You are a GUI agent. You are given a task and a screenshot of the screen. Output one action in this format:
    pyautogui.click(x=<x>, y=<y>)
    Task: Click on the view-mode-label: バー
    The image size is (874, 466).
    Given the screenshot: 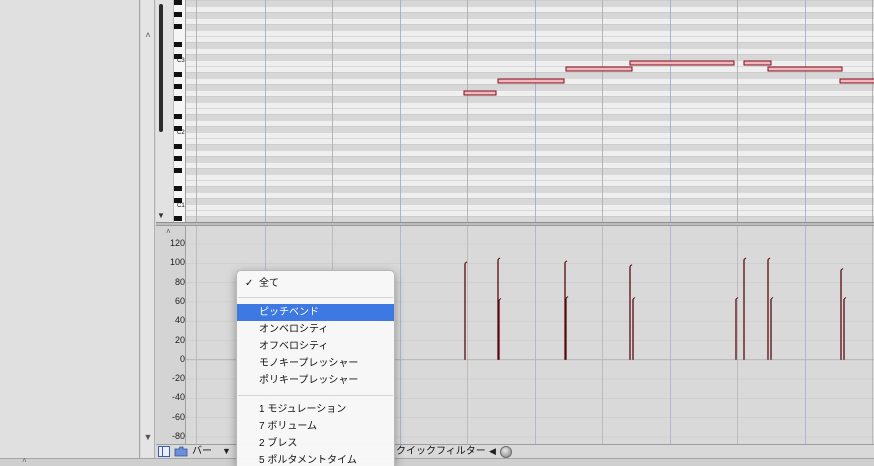 What is the action you would take?
    pyautogui.click(x=202, y=451)
    